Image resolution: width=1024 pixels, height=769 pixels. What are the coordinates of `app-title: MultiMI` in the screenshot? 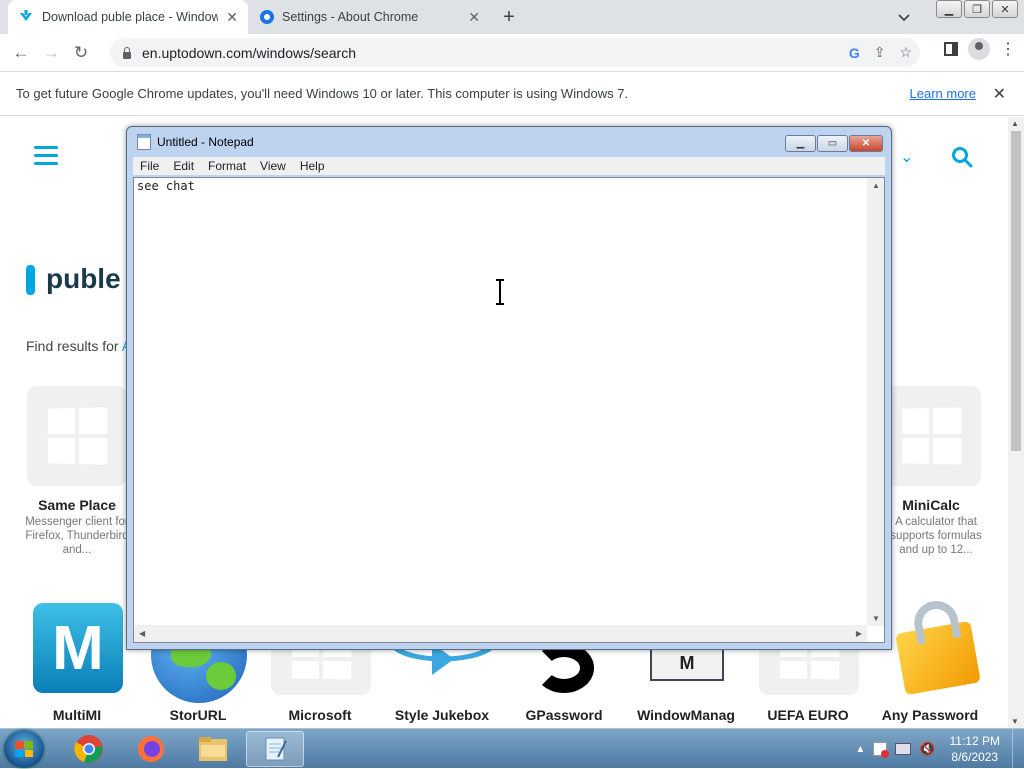 It's located at (77, 715).